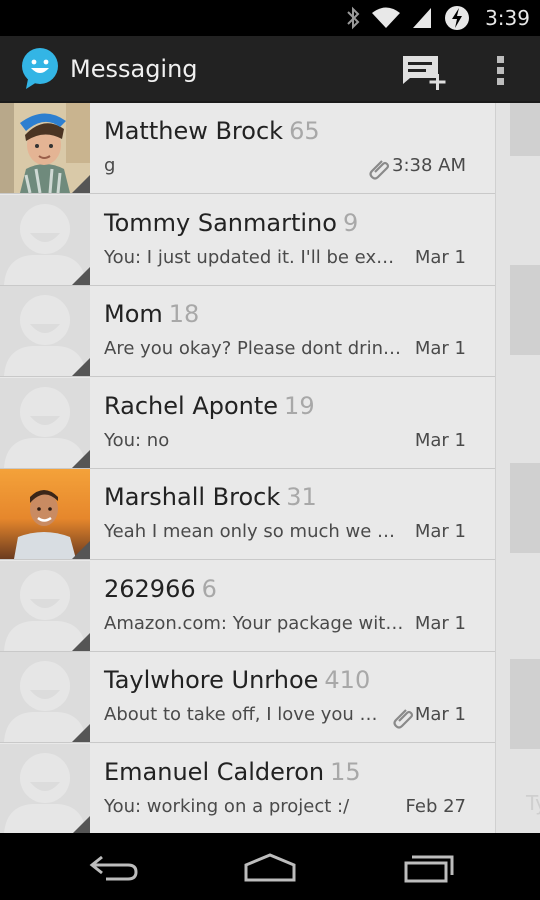 This screenshot has width=540, height=900. What do you see at coordinates (457, 18) in the screenshot?
I see `battery-charging-icon` at bounding box center [457, 18].